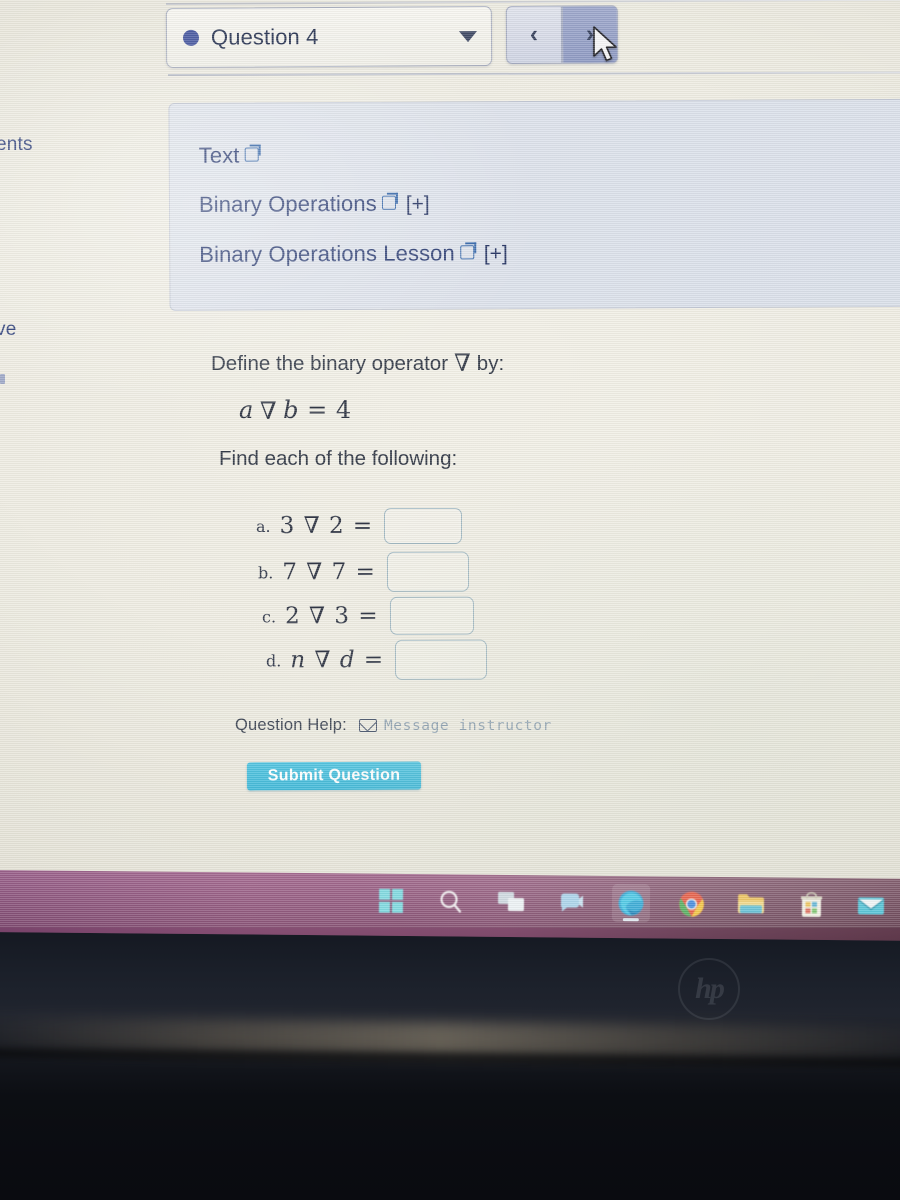 The image size is (900, 1200). I want to click on file-explorer-icon, so click(751, 904).